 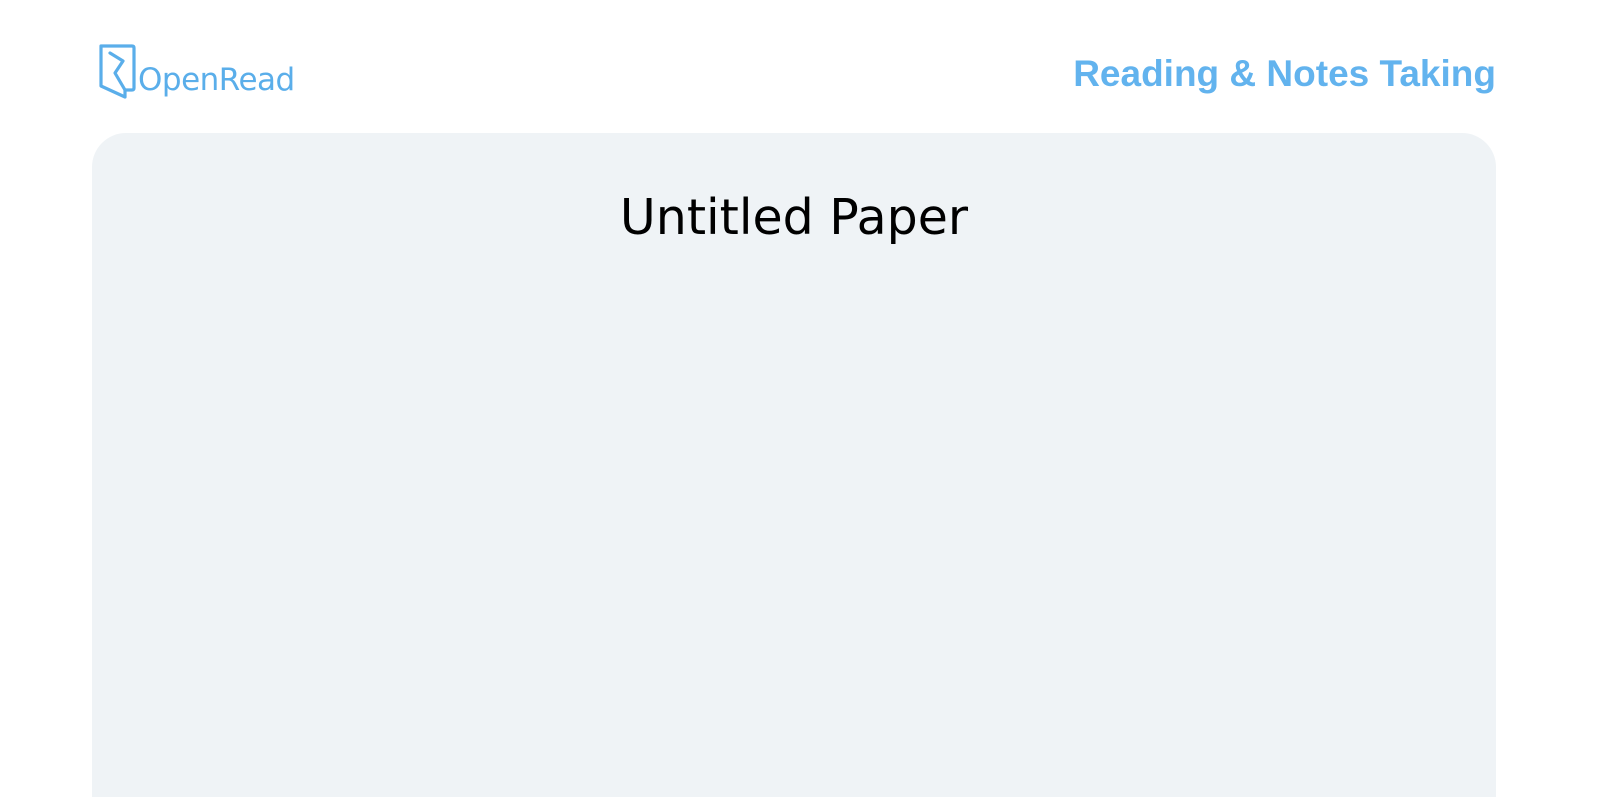 What do you see at coordinates (1284, 73) in the screenshot?
I see `tagline: Reading & Notes Taking` at bounding box center [1284, 73].